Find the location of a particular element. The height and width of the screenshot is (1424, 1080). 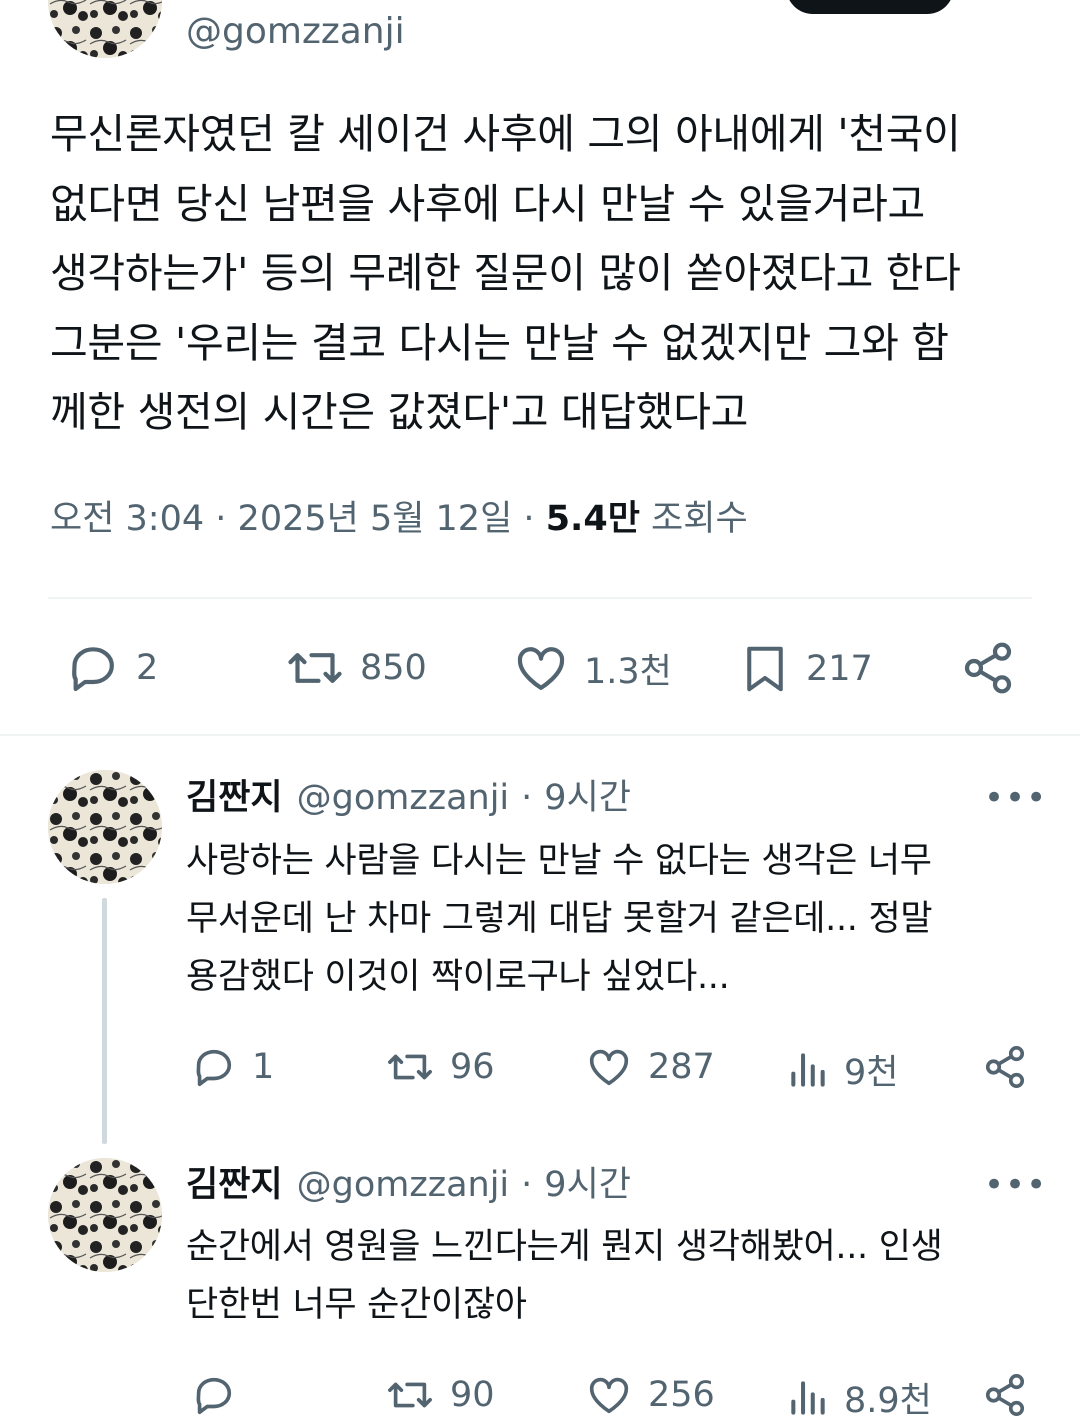

like-button: 256 is located at coordinates (649, 1395).